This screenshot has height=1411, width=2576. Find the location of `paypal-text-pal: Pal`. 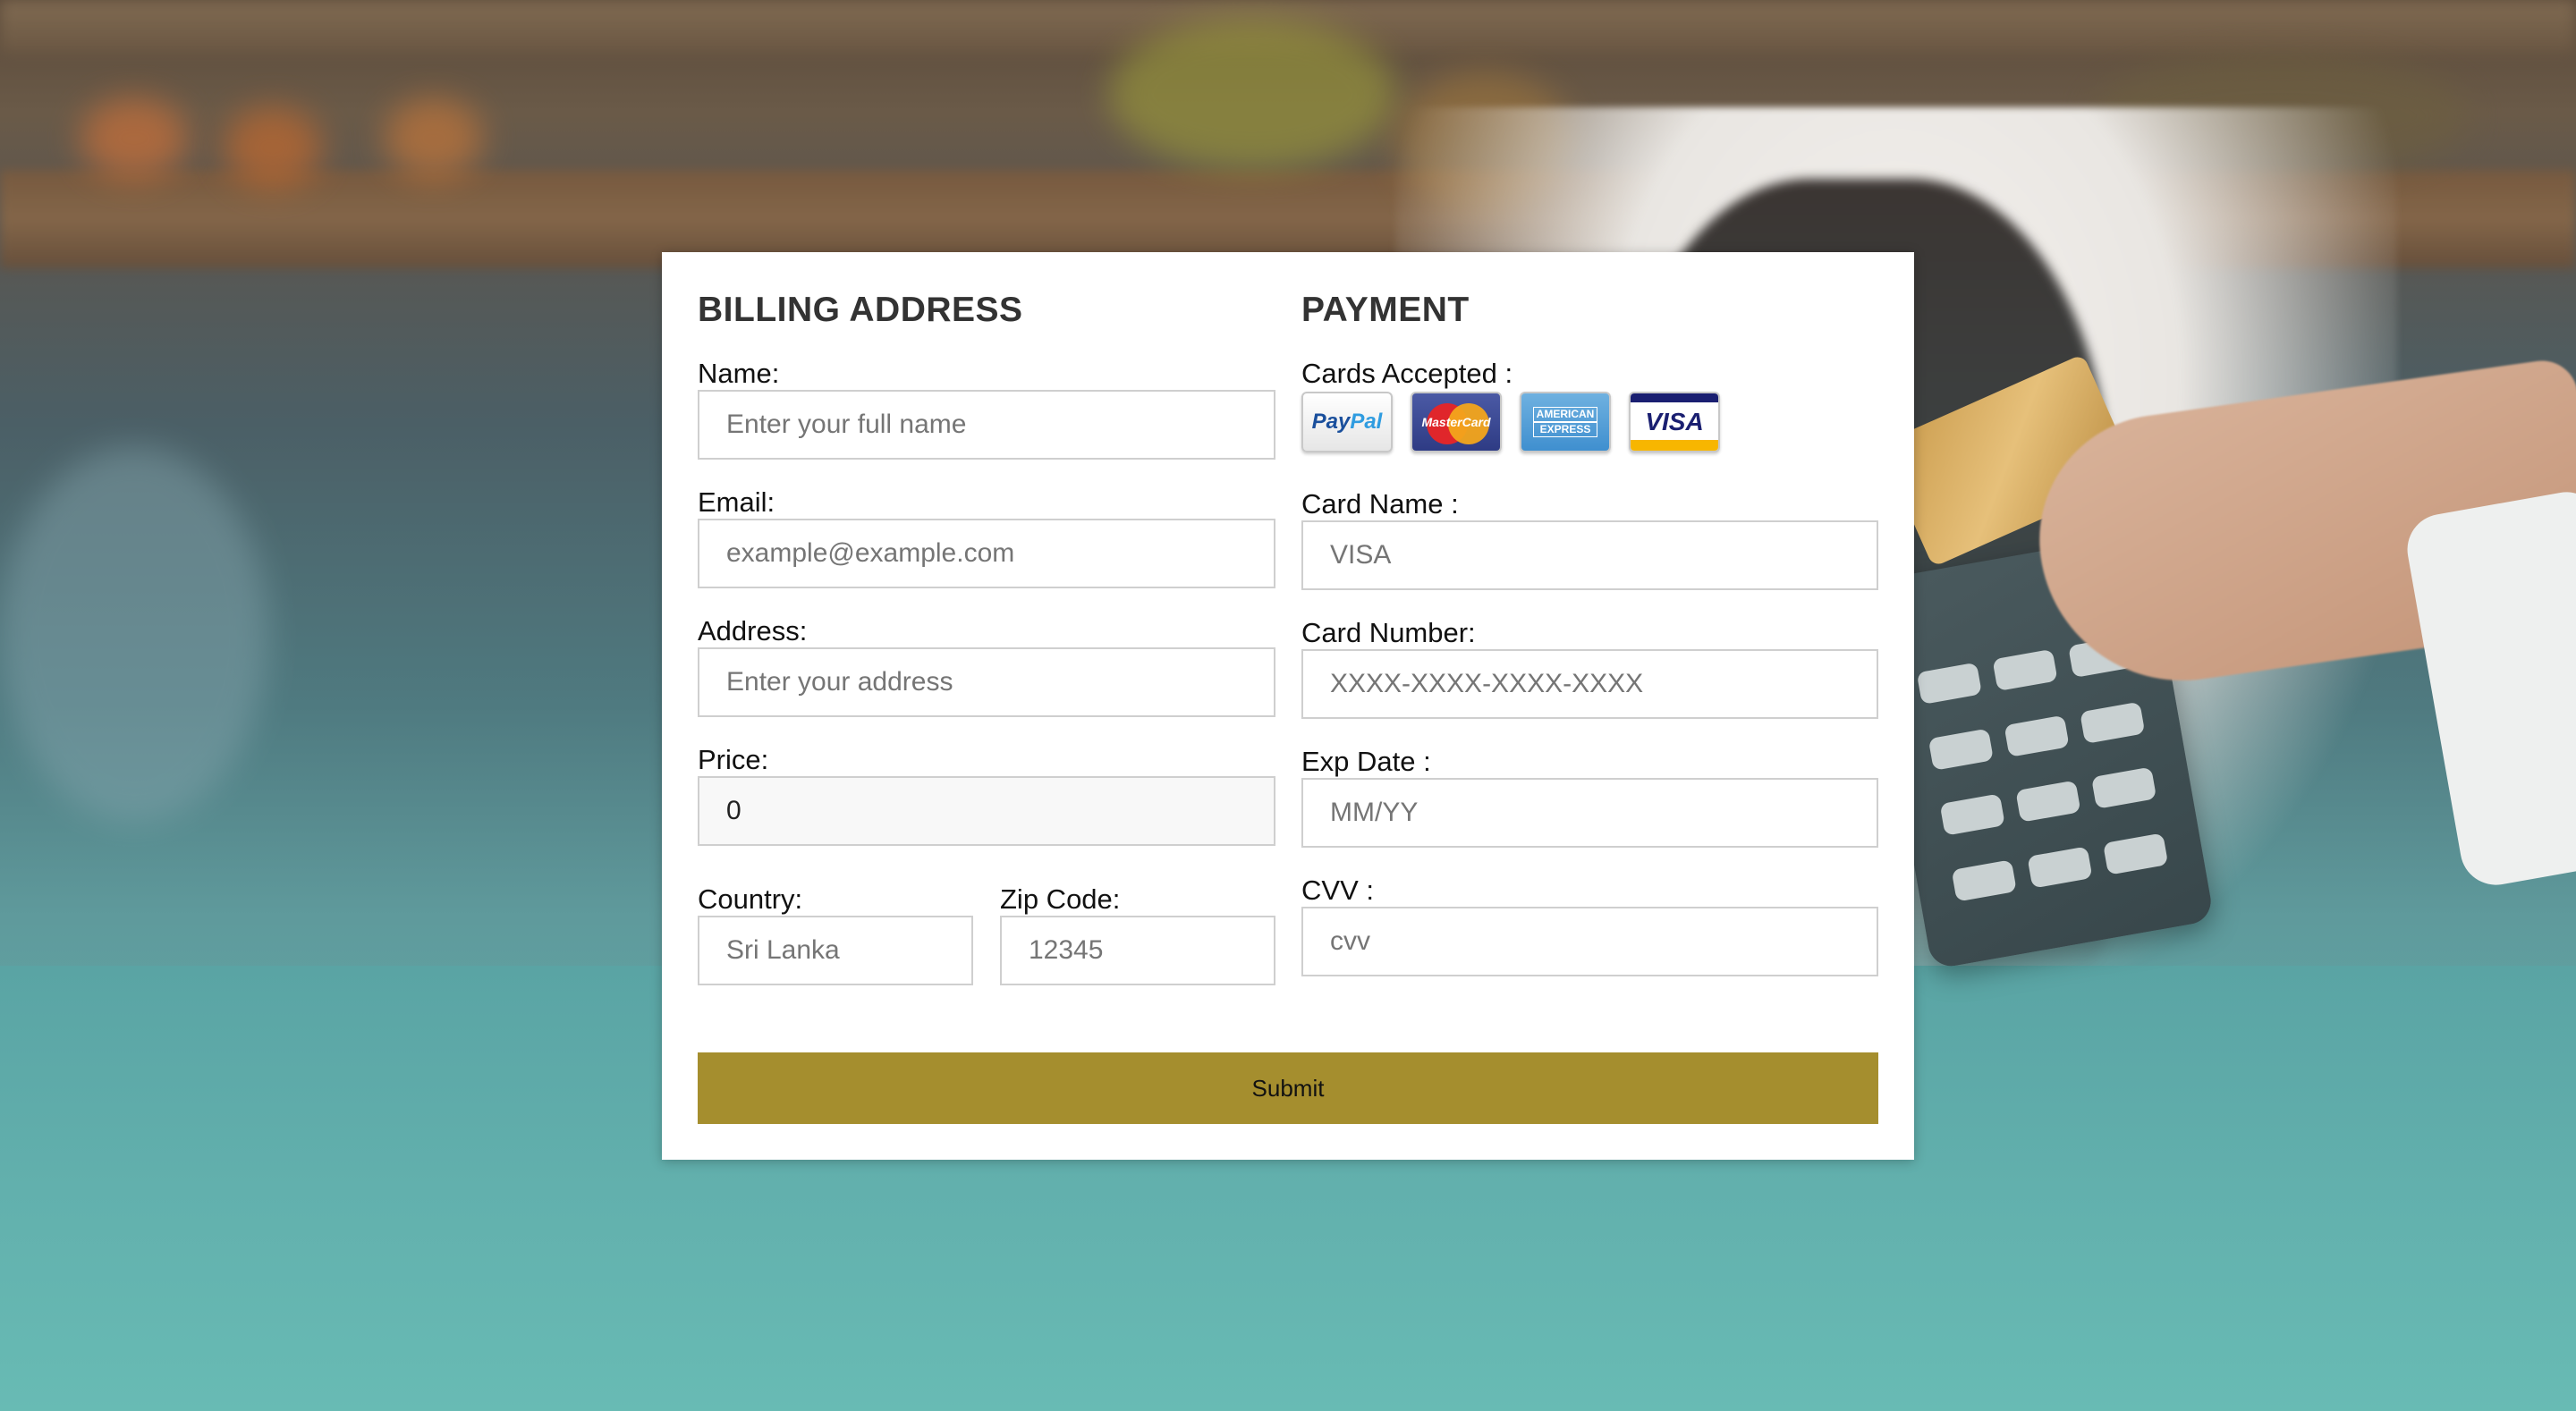

paypal-text-pal: Pal is located at coordinates (1366, 422).